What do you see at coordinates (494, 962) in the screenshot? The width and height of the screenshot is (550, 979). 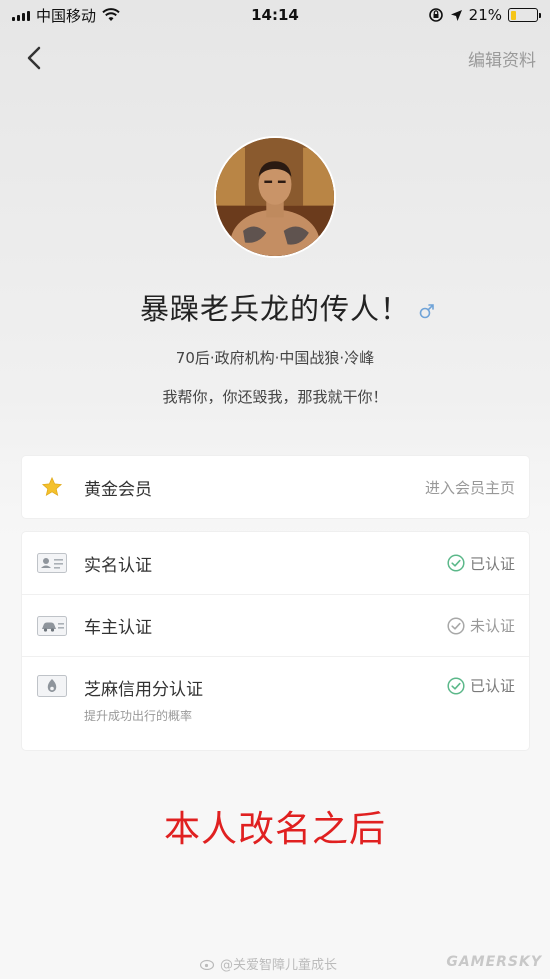 I see `gamersky-watermark: GAMERSKY` at bounding box center [494, 962].